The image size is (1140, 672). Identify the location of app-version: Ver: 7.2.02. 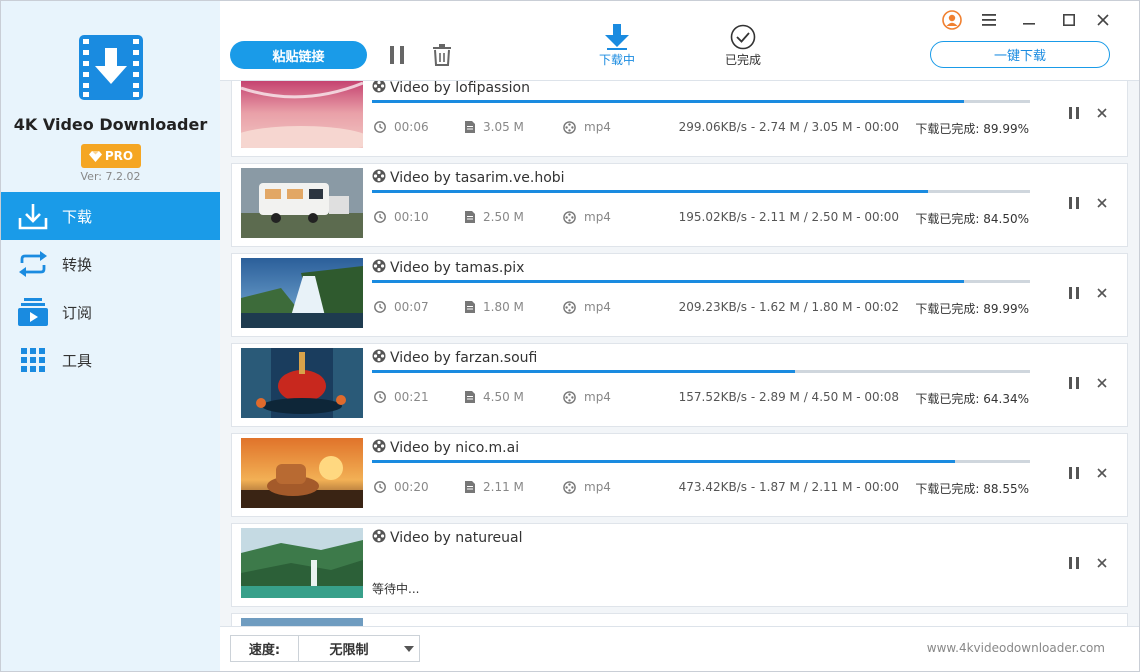
(110, 176).